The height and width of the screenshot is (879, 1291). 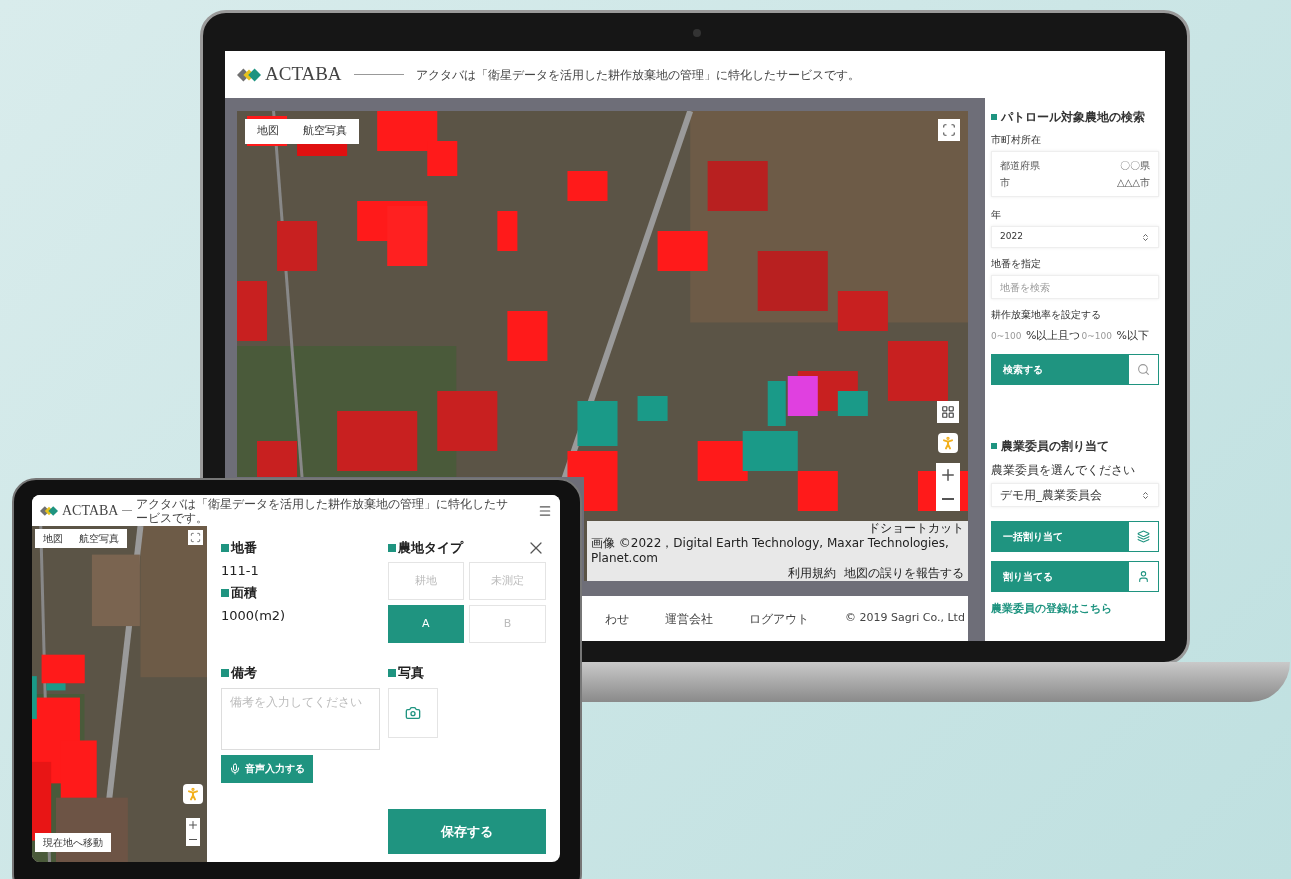 What do you see at coordinates (1059, 536) in the screenshot?
I see `bulk-assign-button: 一括割り当て` at bounding box center [1059, 536].